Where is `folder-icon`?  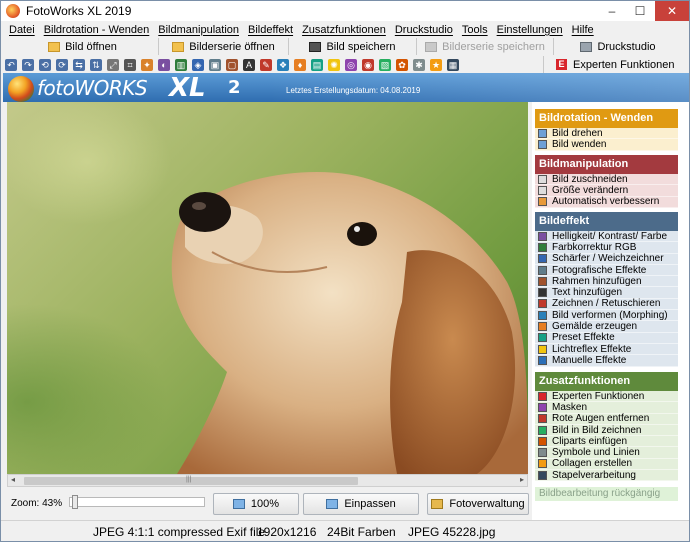 folder-icon is located at coordinates (54, 46).